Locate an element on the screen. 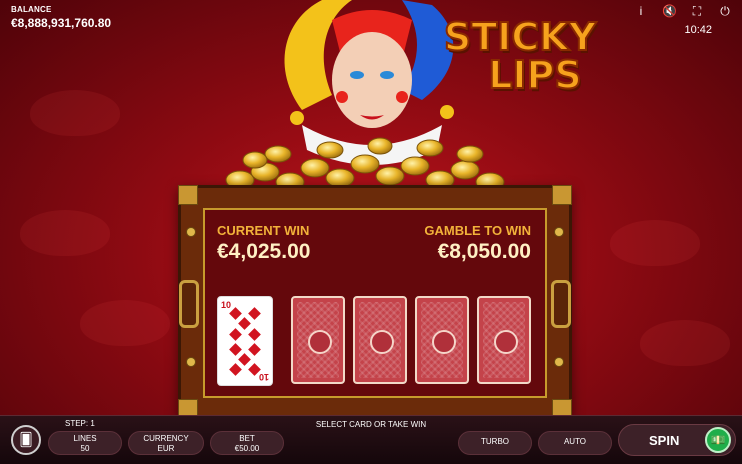  turbo-label: TURBO is located at coordinates (495, 441).